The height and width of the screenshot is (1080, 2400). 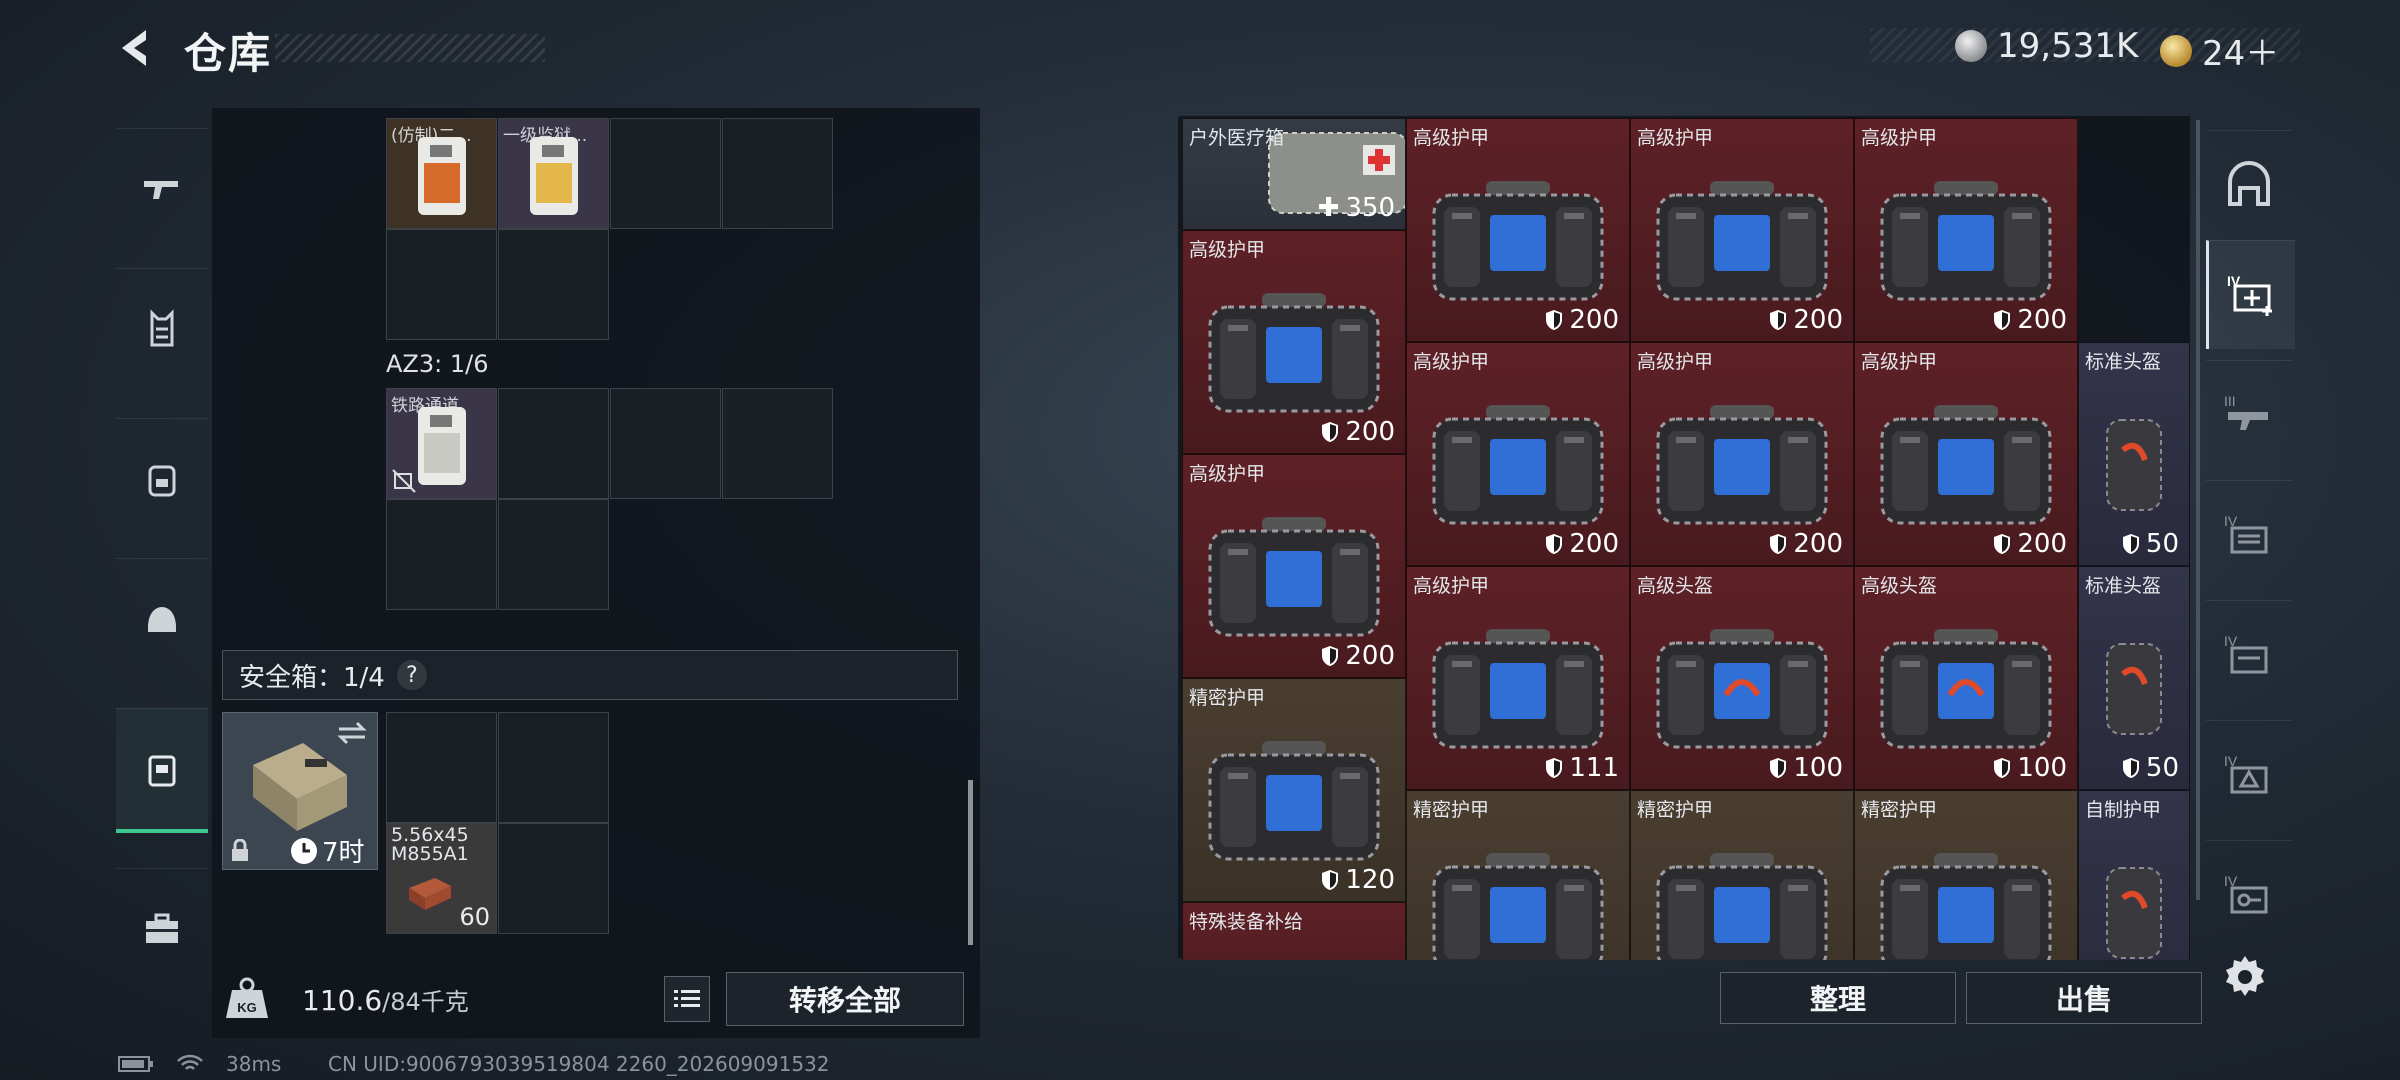 What do you see at coordinates (343, 853) in the screenshot?
I see `timer-text: 7时` at bounding box center [343, 853].